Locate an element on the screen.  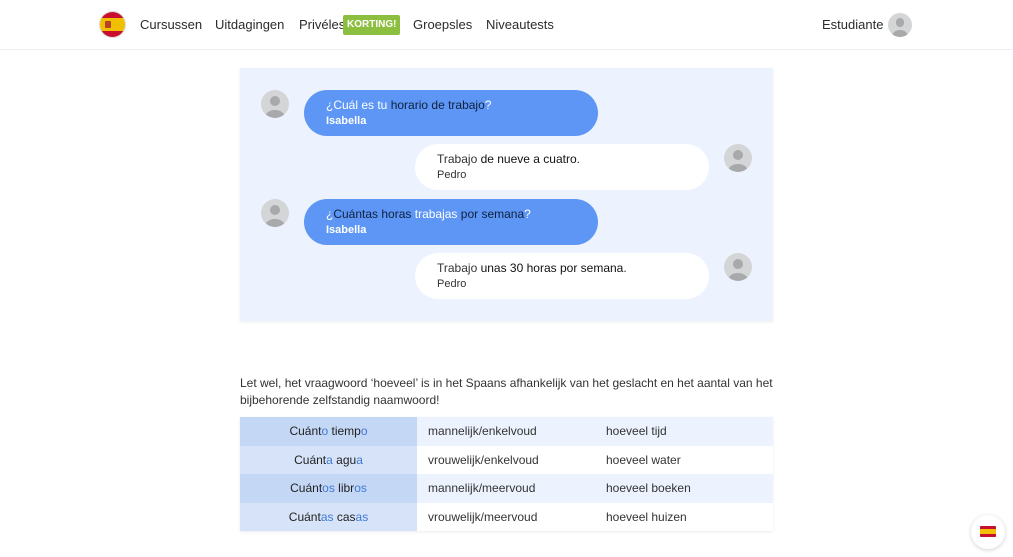
grammatical-form: vrouwelijk/meervoud is located at coordinates (506, 516).